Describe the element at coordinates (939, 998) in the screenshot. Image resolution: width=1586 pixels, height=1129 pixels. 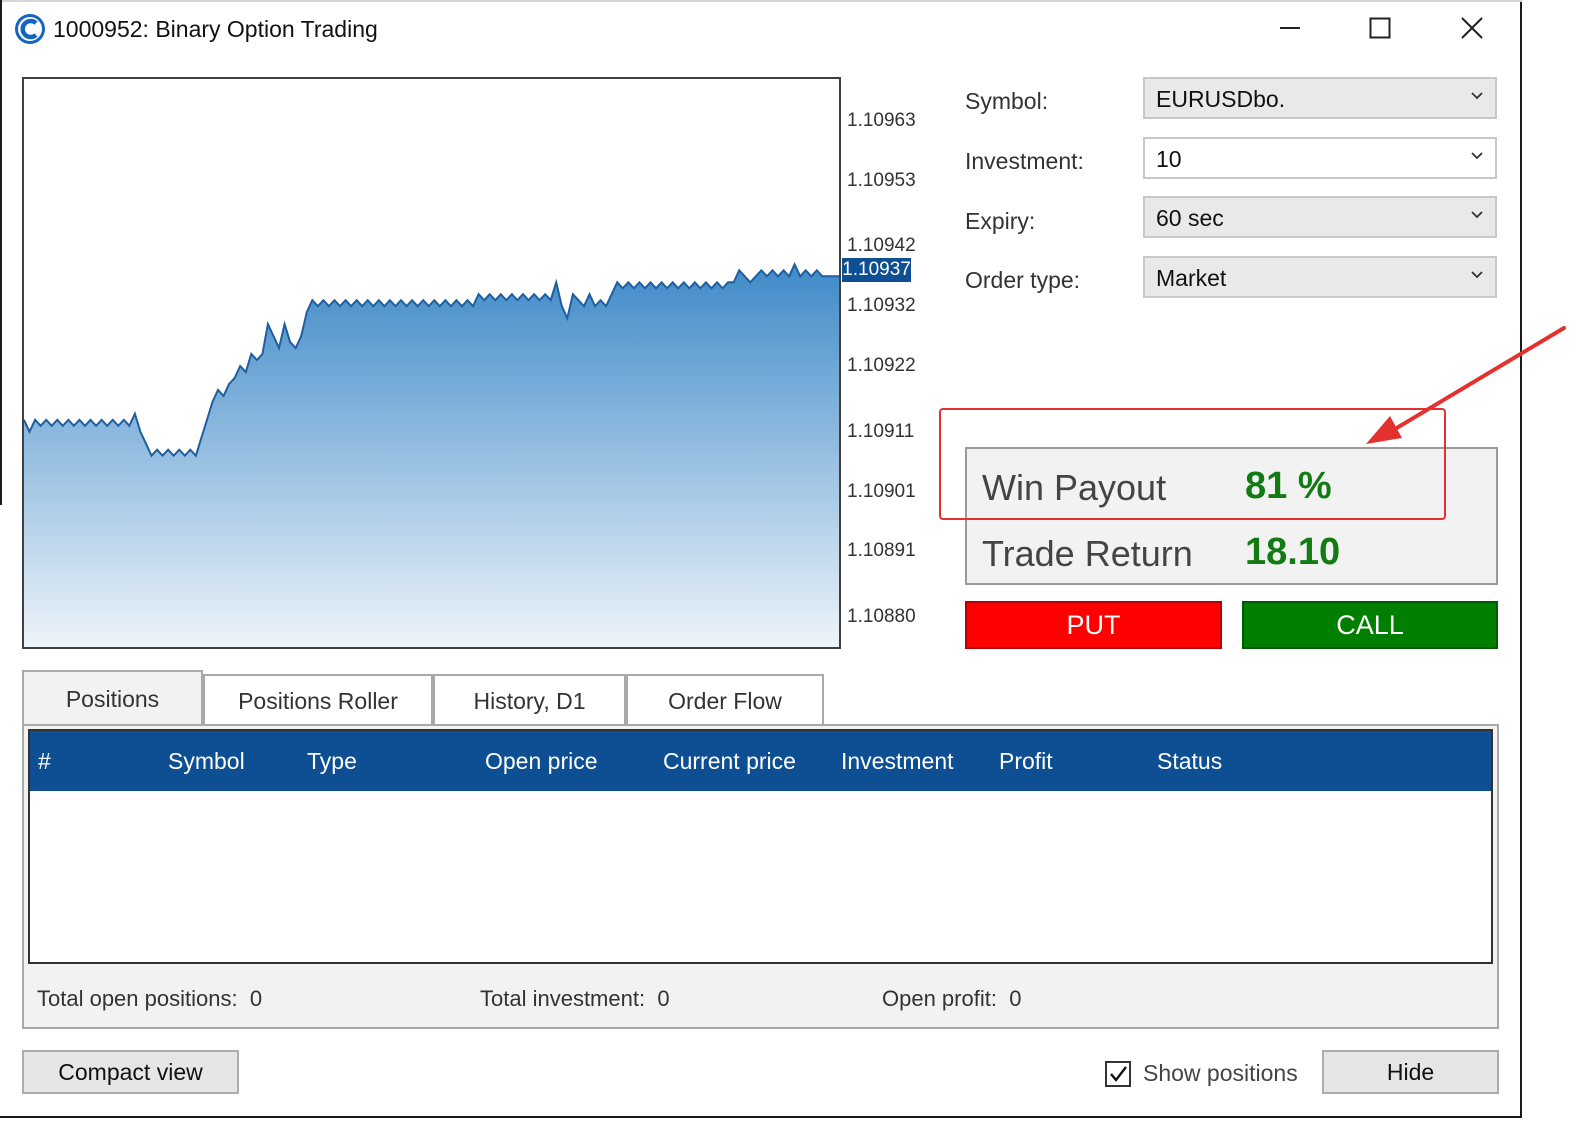
I see `open-profit-label: Open profit:` at that location.